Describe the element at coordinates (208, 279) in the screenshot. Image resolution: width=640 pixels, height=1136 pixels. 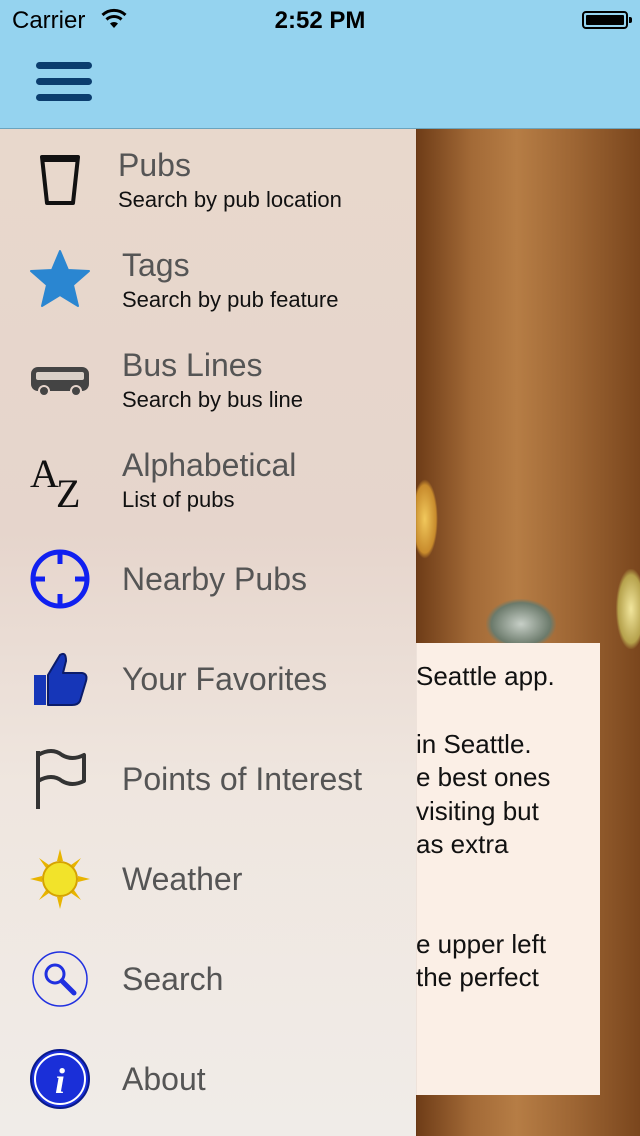
I see `menu-item-tags: Tags Search by pub feature` at that location.